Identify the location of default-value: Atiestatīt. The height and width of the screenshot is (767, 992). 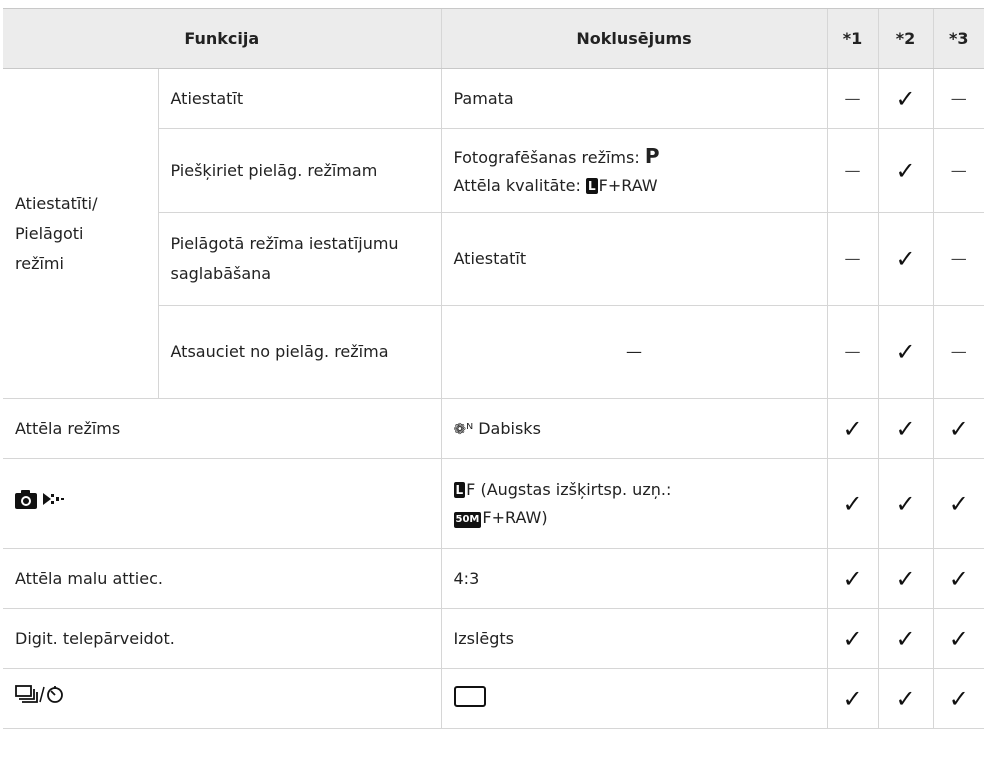
(633, 259).